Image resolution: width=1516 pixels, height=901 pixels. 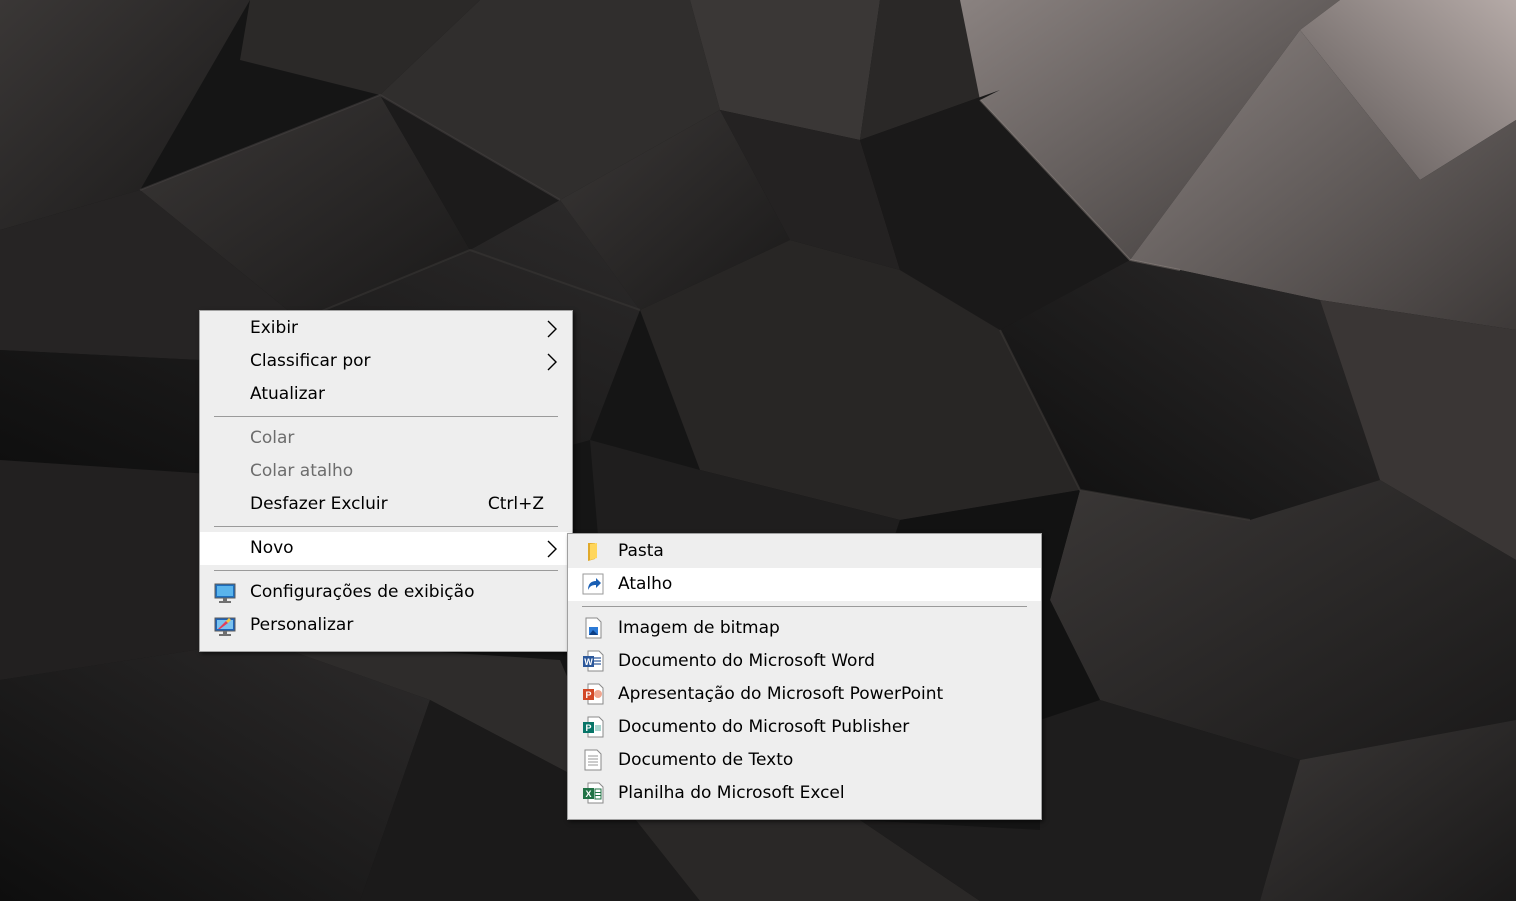 What do you see at coordinates (287, 394) in the screenshot?
I see `menu-item-label: Atualizar` at bounding box center [287, 394].